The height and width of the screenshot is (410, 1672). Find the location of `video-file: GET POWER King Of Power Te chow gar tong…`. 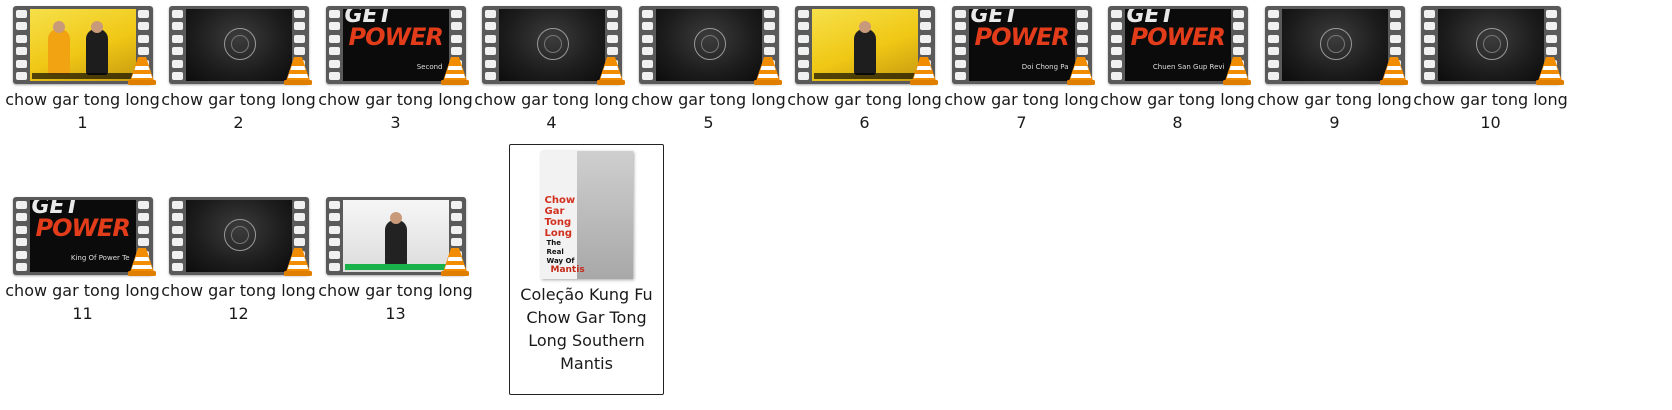

video-file: GET POWER King Of Power Te chow gar tong… is located at coordinates (82, 258).